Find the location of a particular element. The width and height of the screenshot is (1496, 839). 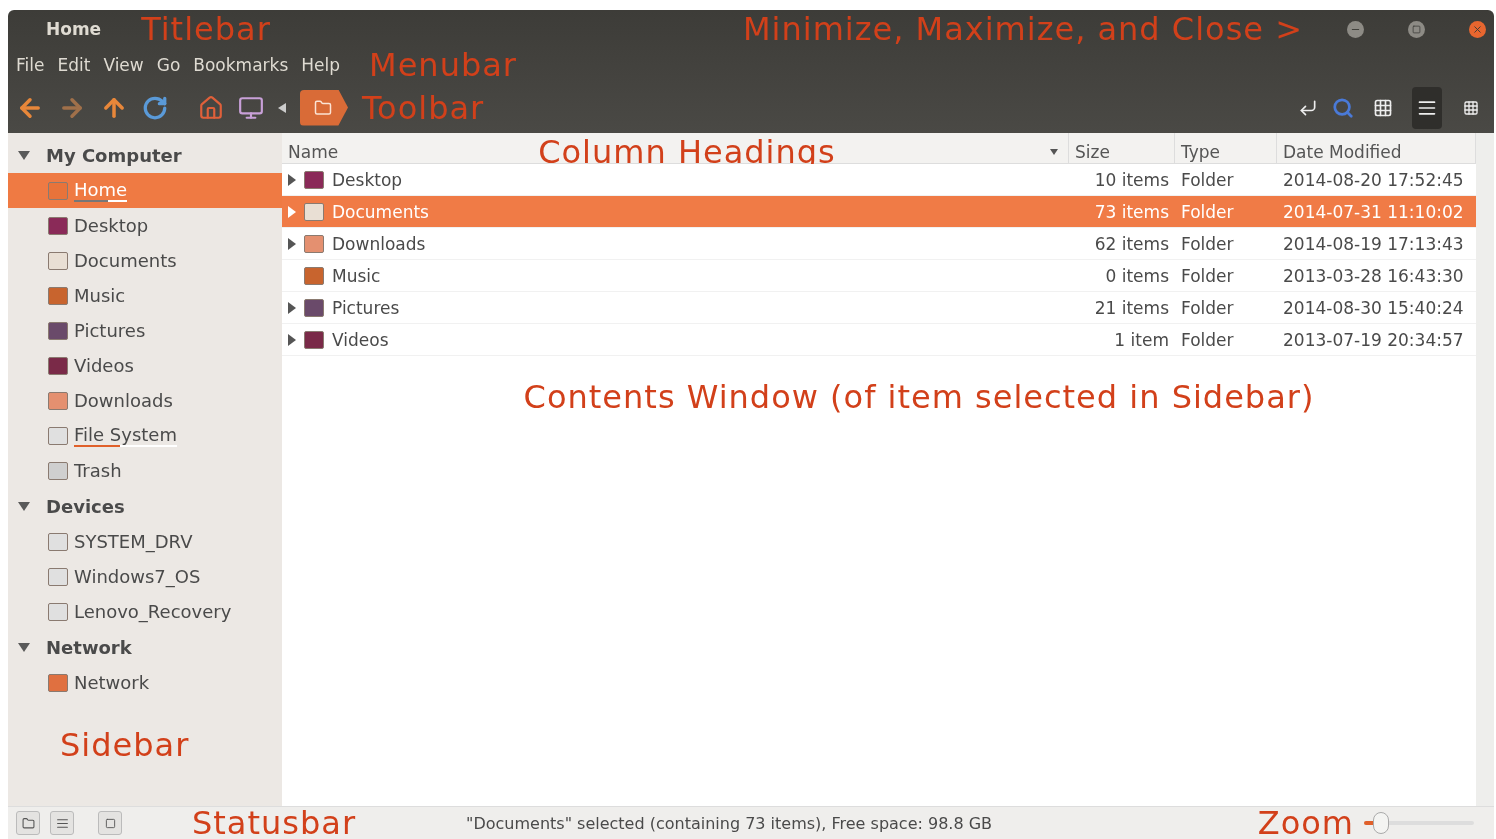

annotation-label: Toolbar is located at coordinates (423, 107).